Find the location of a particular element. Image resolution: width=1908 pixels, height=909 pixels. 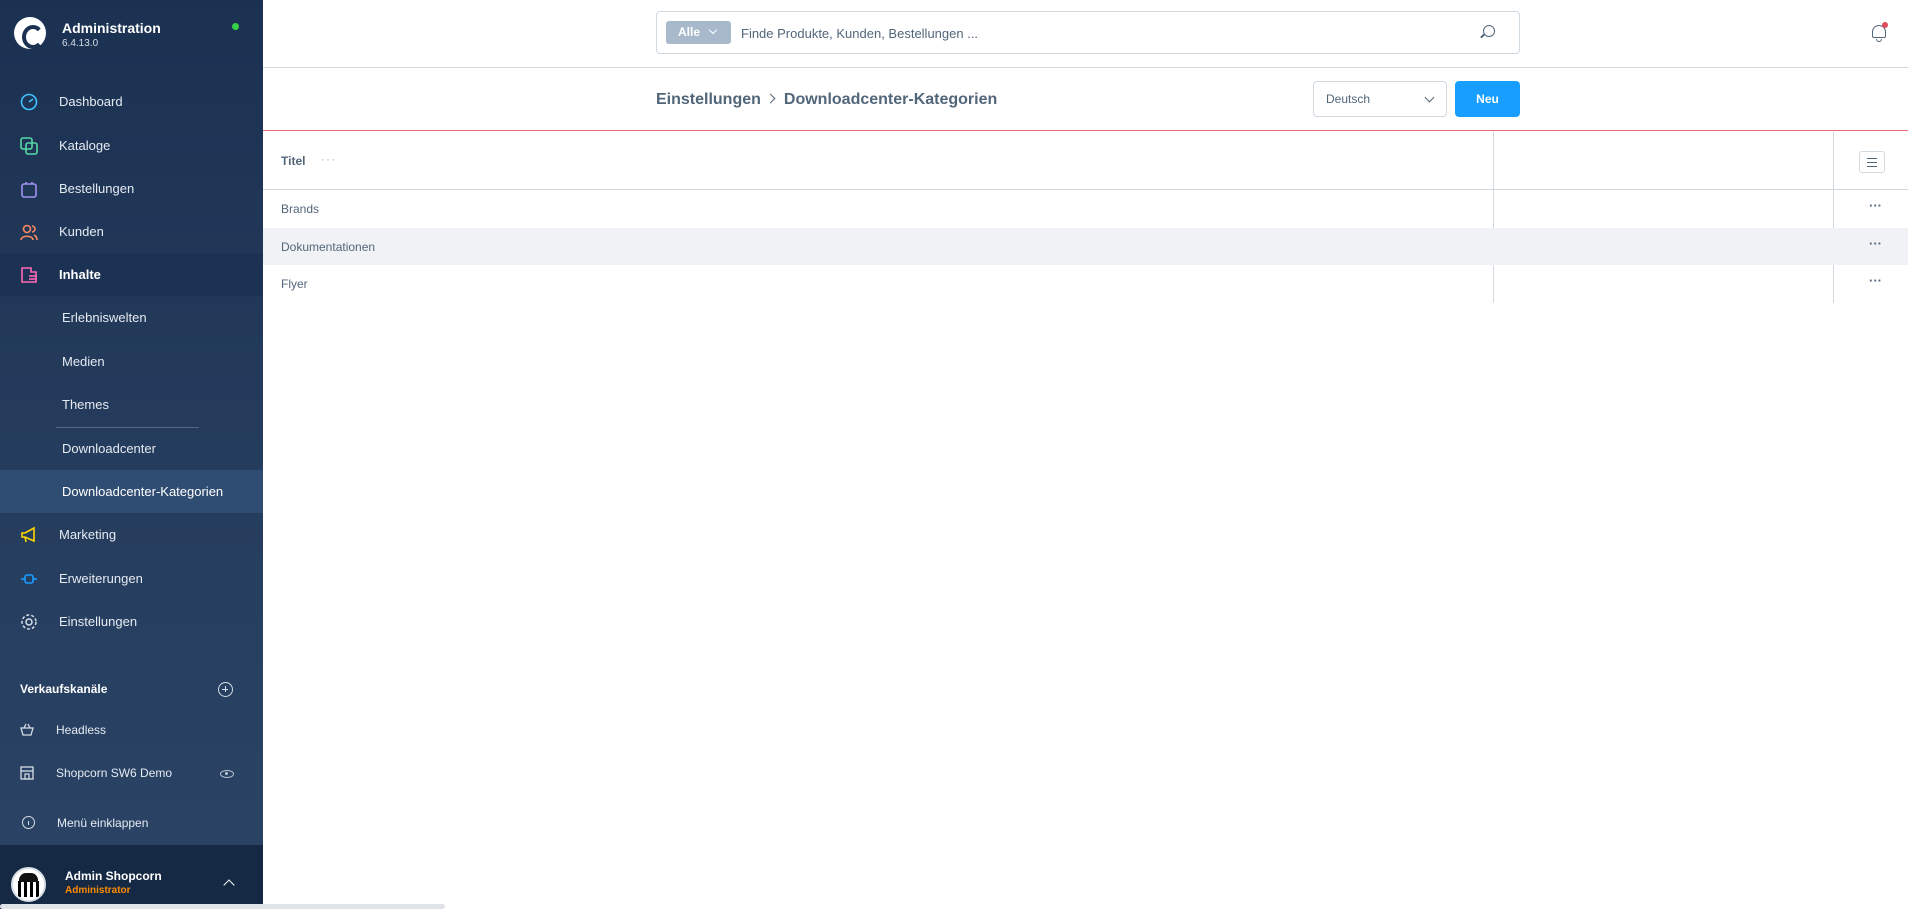

layers-icon is located at coordinates (29, 146).